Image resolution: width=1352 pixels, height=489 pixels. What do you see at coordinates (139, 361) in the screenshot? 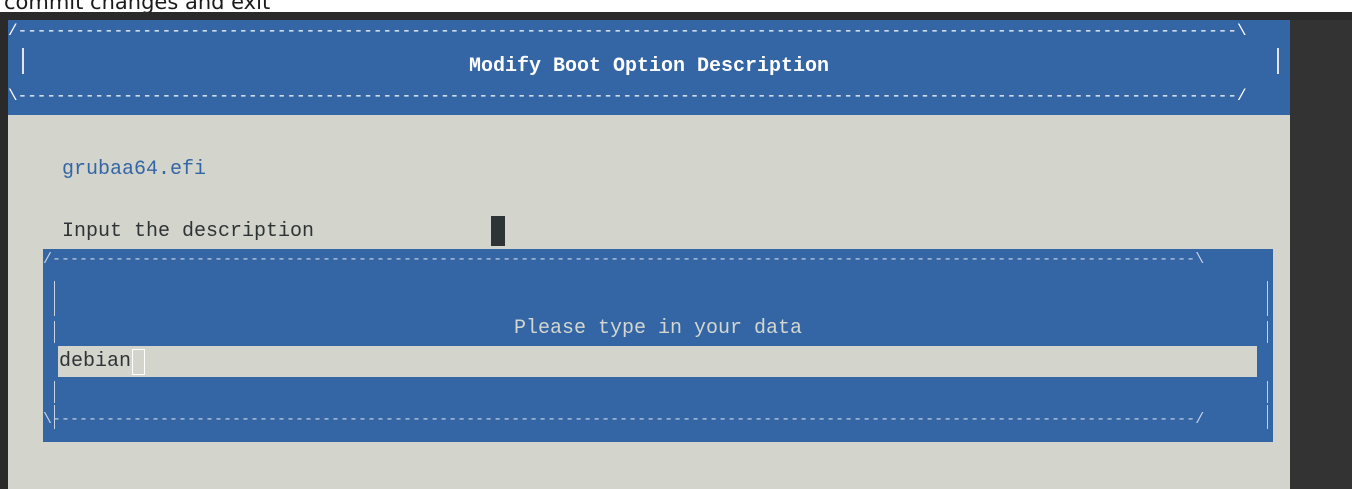
I see `text-caret` at bounding box center [139, 361].